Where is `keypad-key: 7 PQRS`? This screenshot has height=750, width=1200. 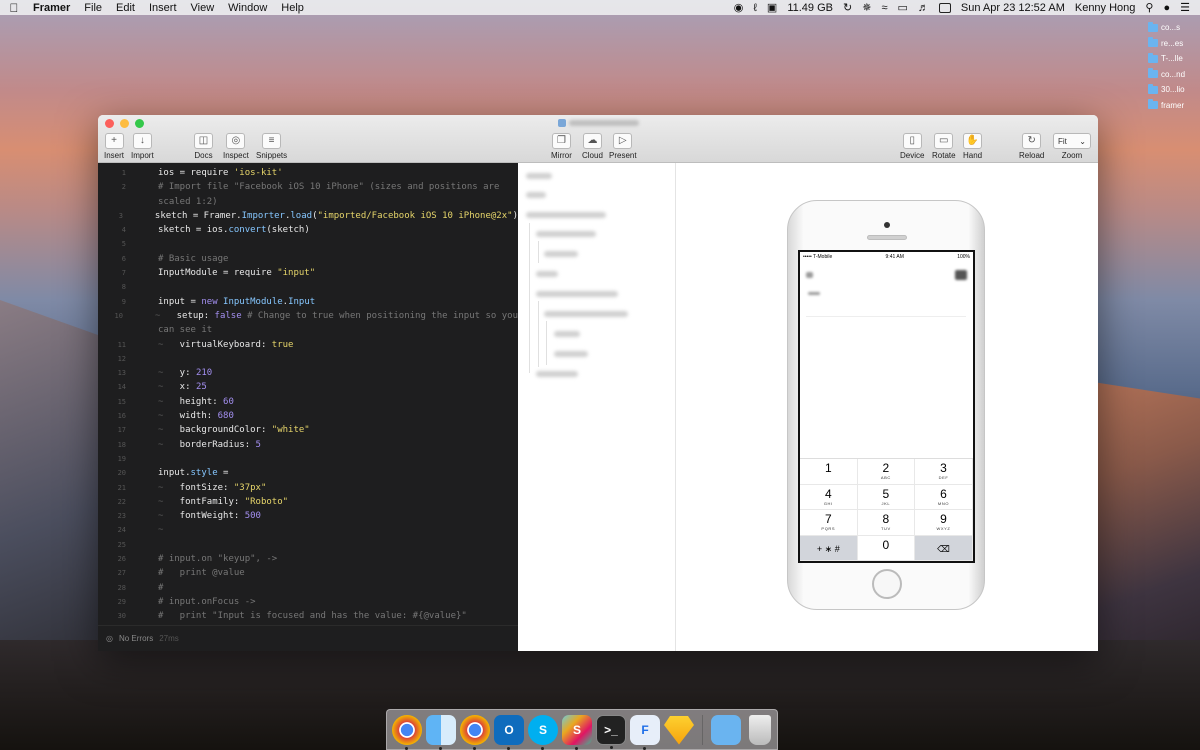
keypad-key: 7 PQRS is located at coordinates (829, 523).